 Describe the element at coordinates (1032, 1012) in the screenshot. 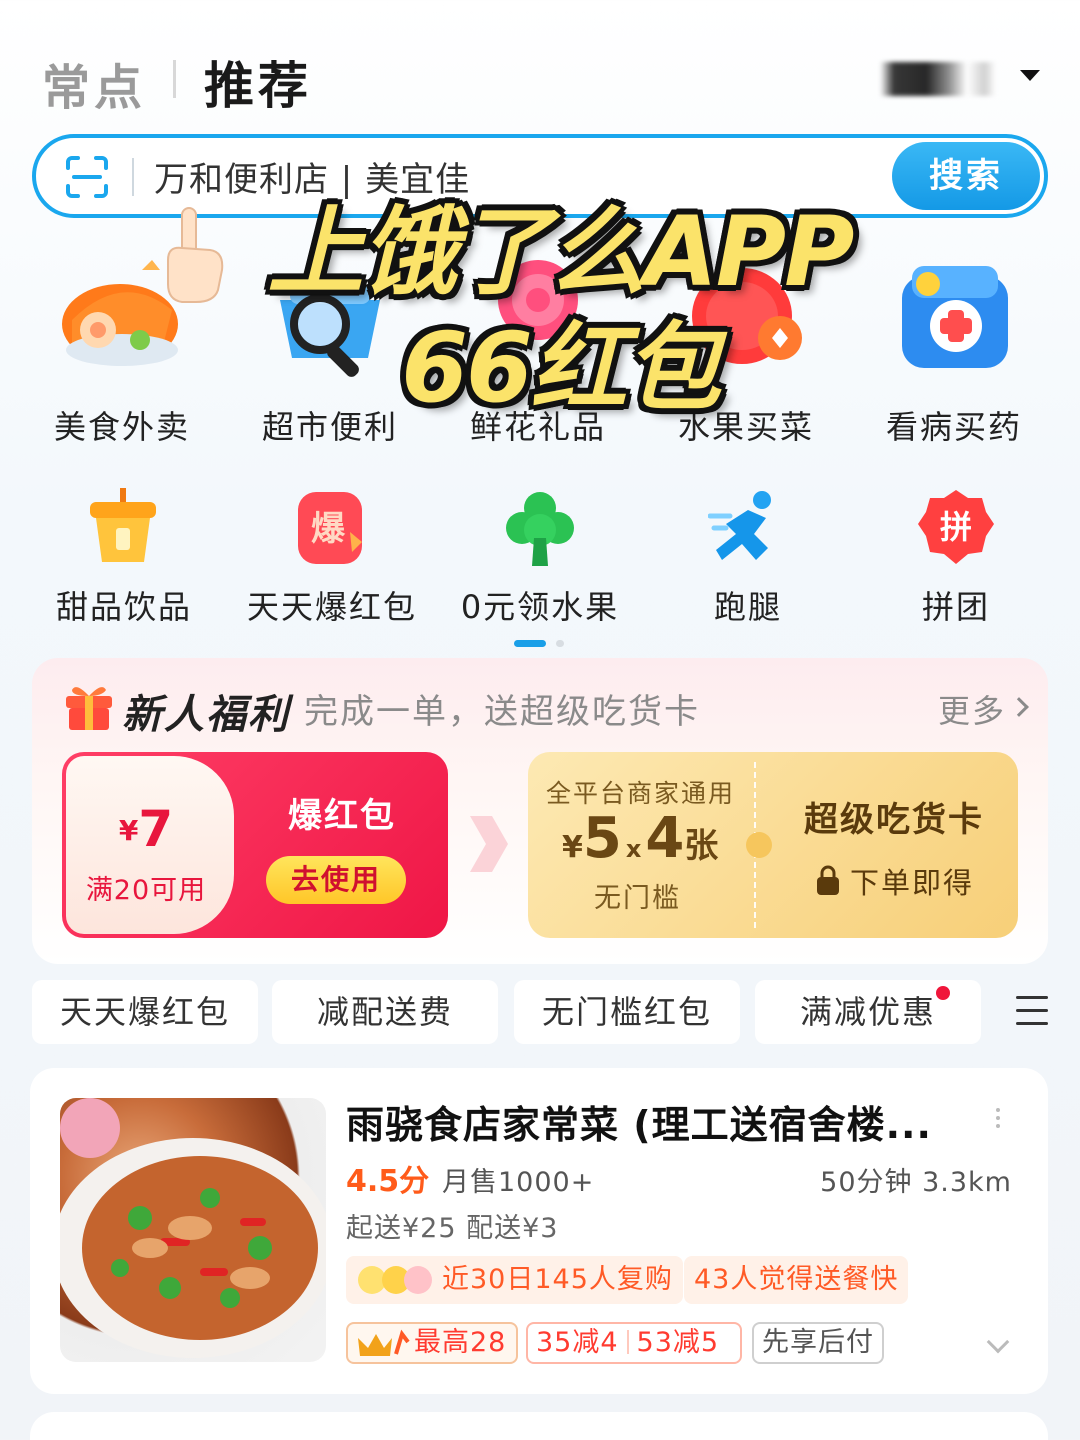

I see `menu-icon` at that location.